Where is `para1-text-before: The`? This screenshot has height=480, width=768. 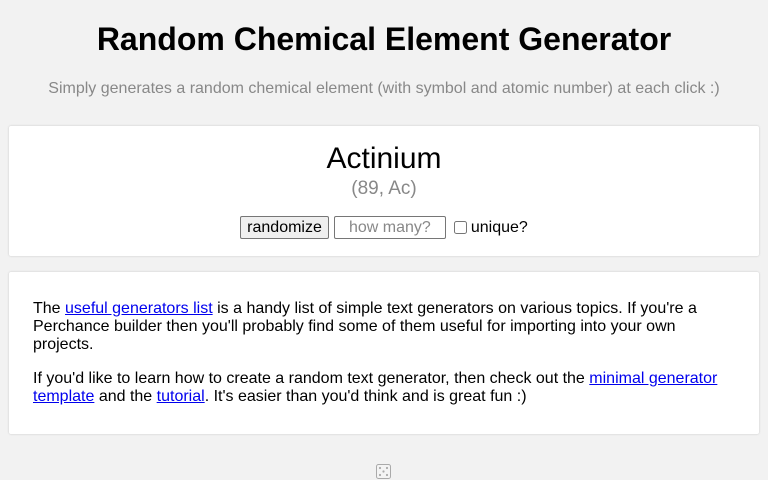 para1-text-before: The is located at coordinates (49, 308).